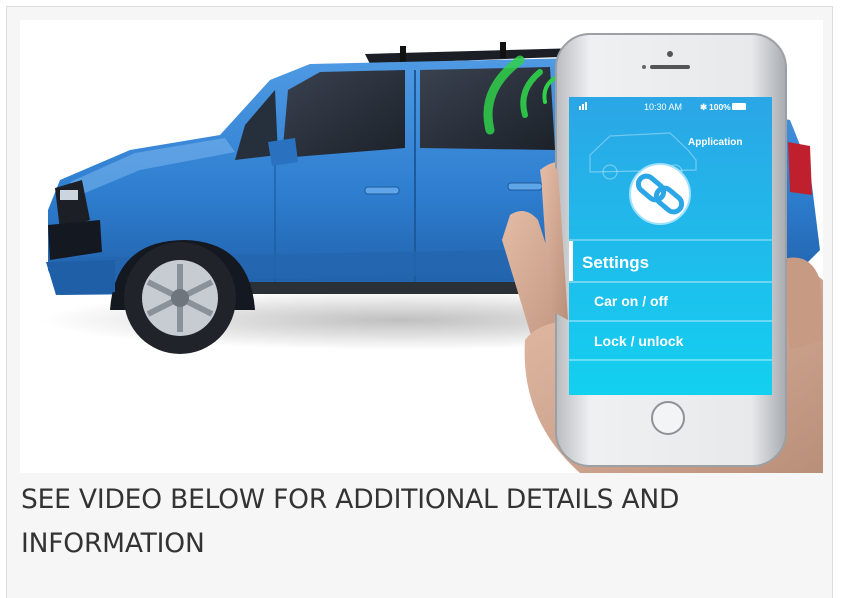  What do you see at coordinates (704, 107) in the screenshot?
I see `bluetooth-icon: ✱` at bounding box center [704, 107].